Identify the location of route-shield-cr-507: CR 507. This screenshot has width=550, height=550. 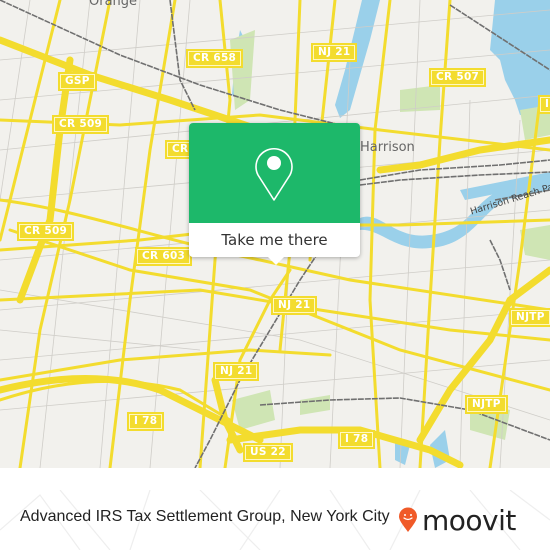
(458, 77).